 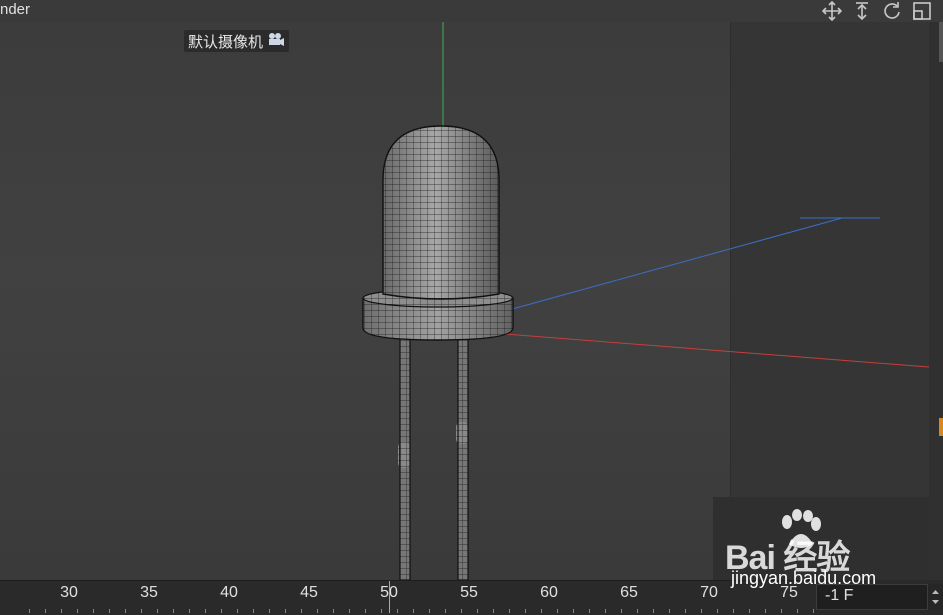 I want to click on led-leg-left, so click(x=404, y=458).